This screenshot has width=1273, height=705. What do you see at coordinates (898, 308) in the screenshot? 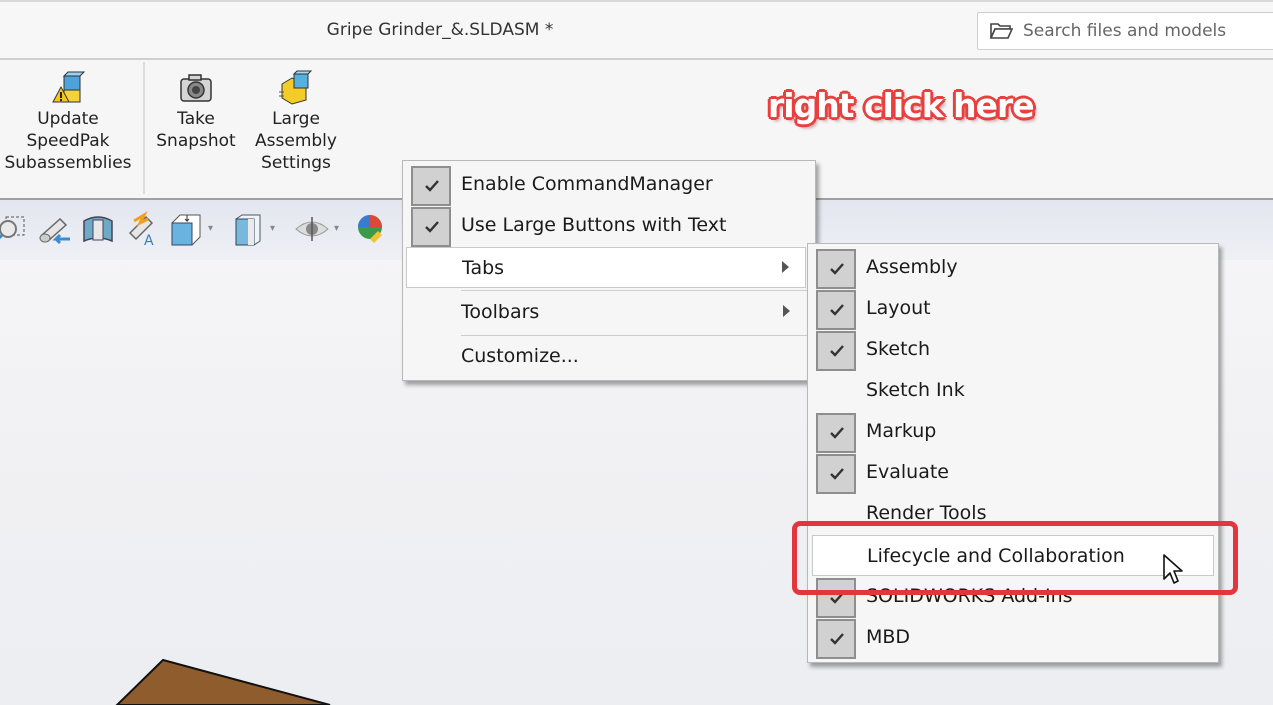
I see `menu-item-label: Layout` at bounding box center [898, 308].